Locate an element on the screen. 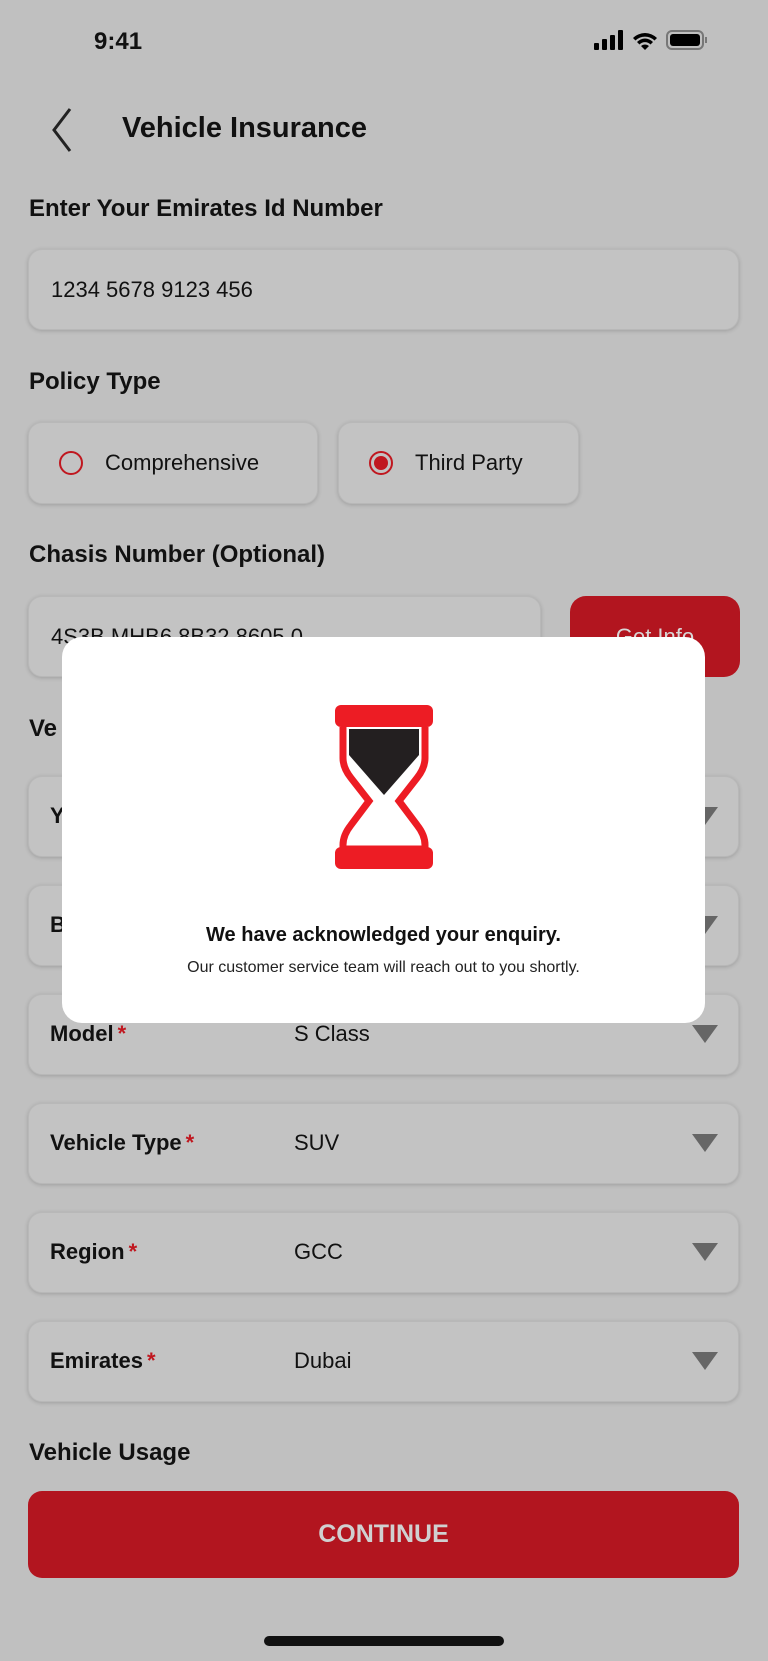 The image size is (768, 1661). status-icons is located at coordinates (651, 40).